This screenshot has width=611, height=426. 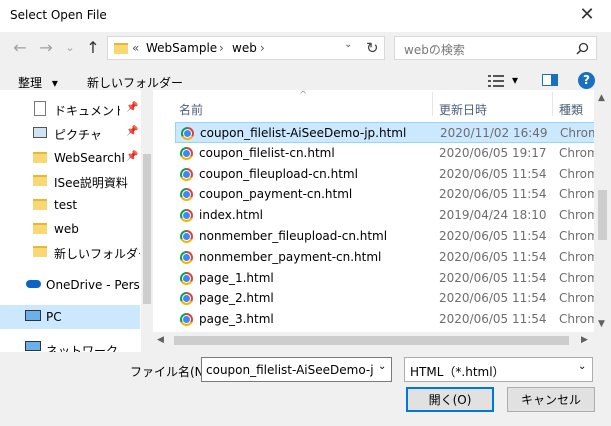 What do you see at coordinates (586, 80) in the screenshot?
I see `help-button: ?` at bounding box center [586, 80].